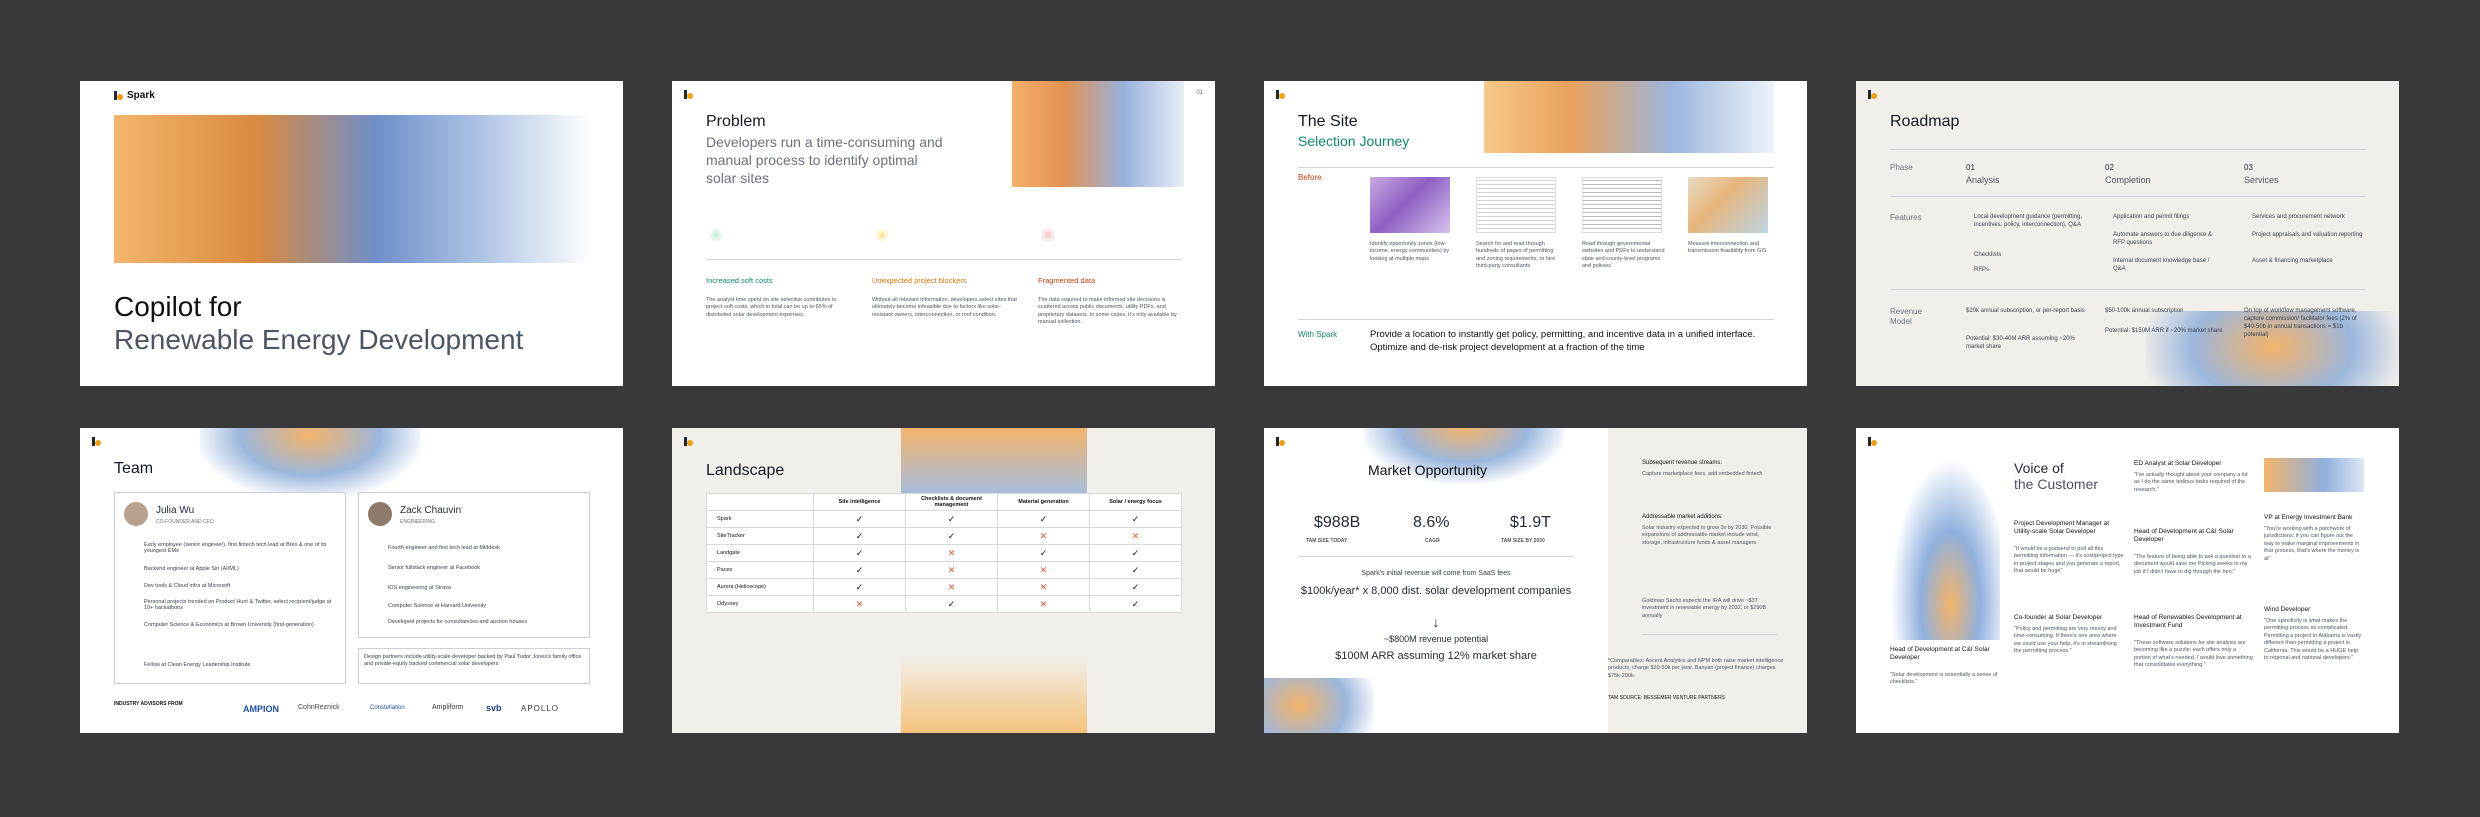 The image size is (2480, 817). I want to click on zack-line-4: Computer Science at Harvard University, so click(437, 606).